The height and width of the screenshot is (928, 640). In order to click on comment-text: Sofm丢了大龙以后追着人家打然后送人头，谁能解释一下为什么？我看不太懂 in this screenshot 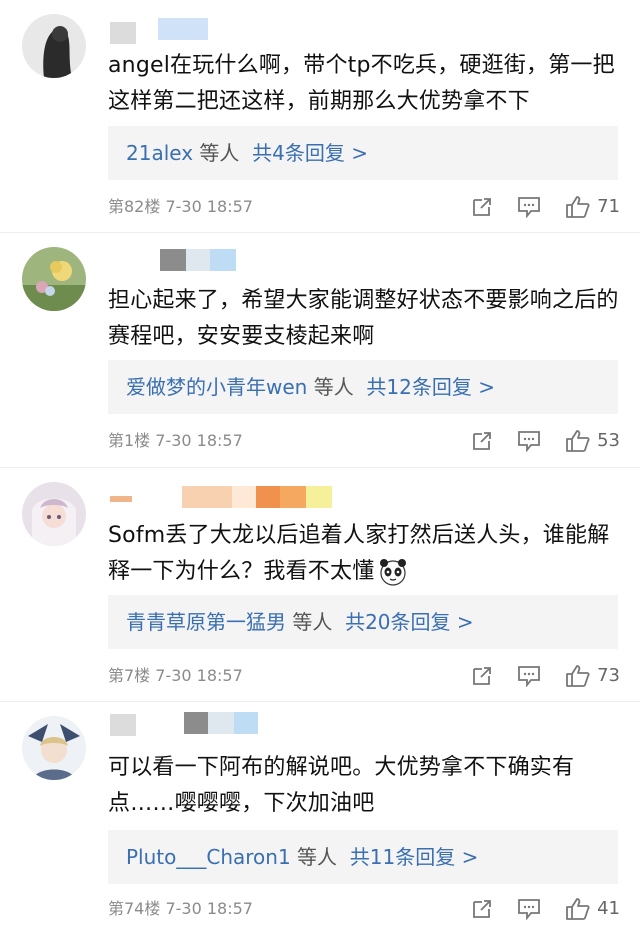, I will do `click(368, 554)`.